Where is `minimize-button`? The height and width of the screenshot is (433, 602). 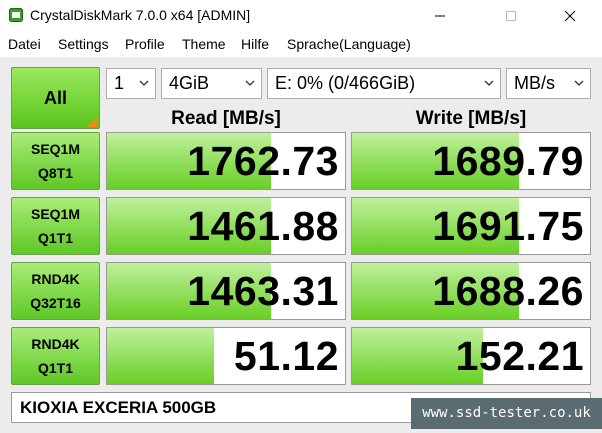
minimize-button is located at coordinates (440, 16).